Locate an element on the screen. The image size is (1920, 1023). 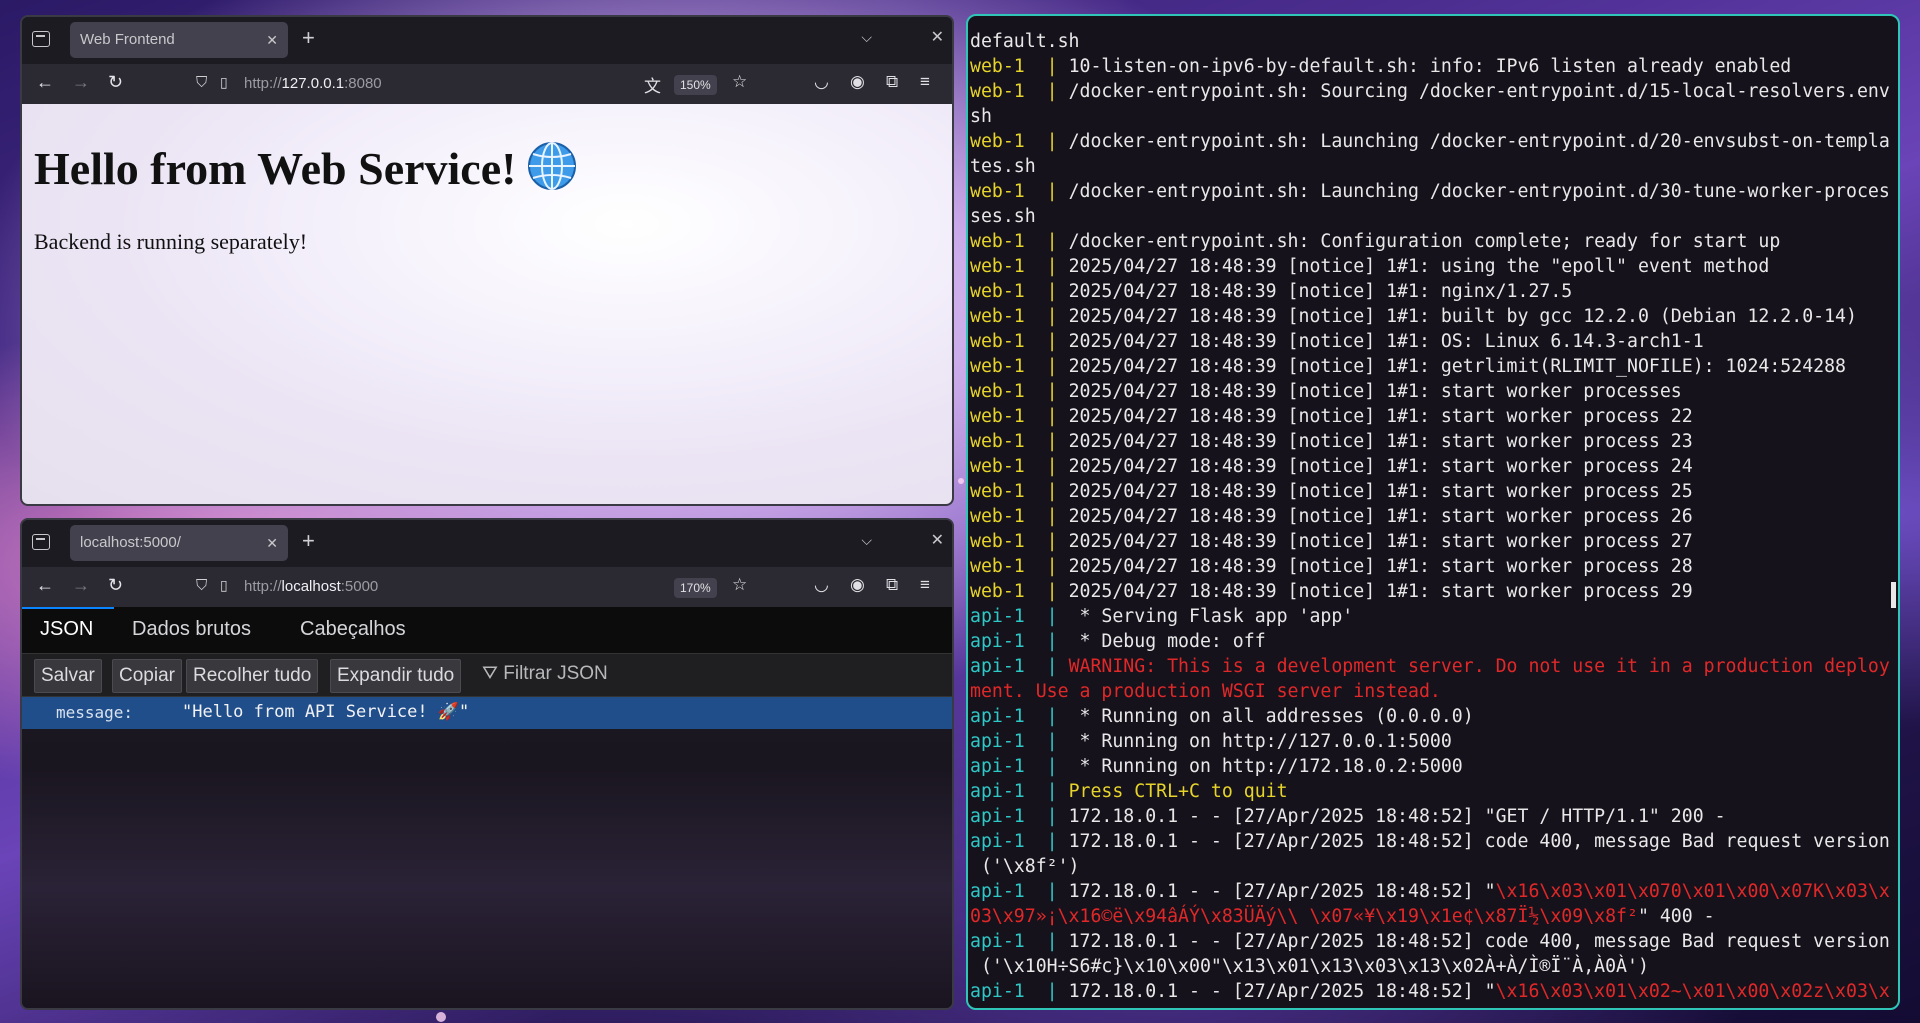
save-button: Salvar is located at coordinates (68, 676).